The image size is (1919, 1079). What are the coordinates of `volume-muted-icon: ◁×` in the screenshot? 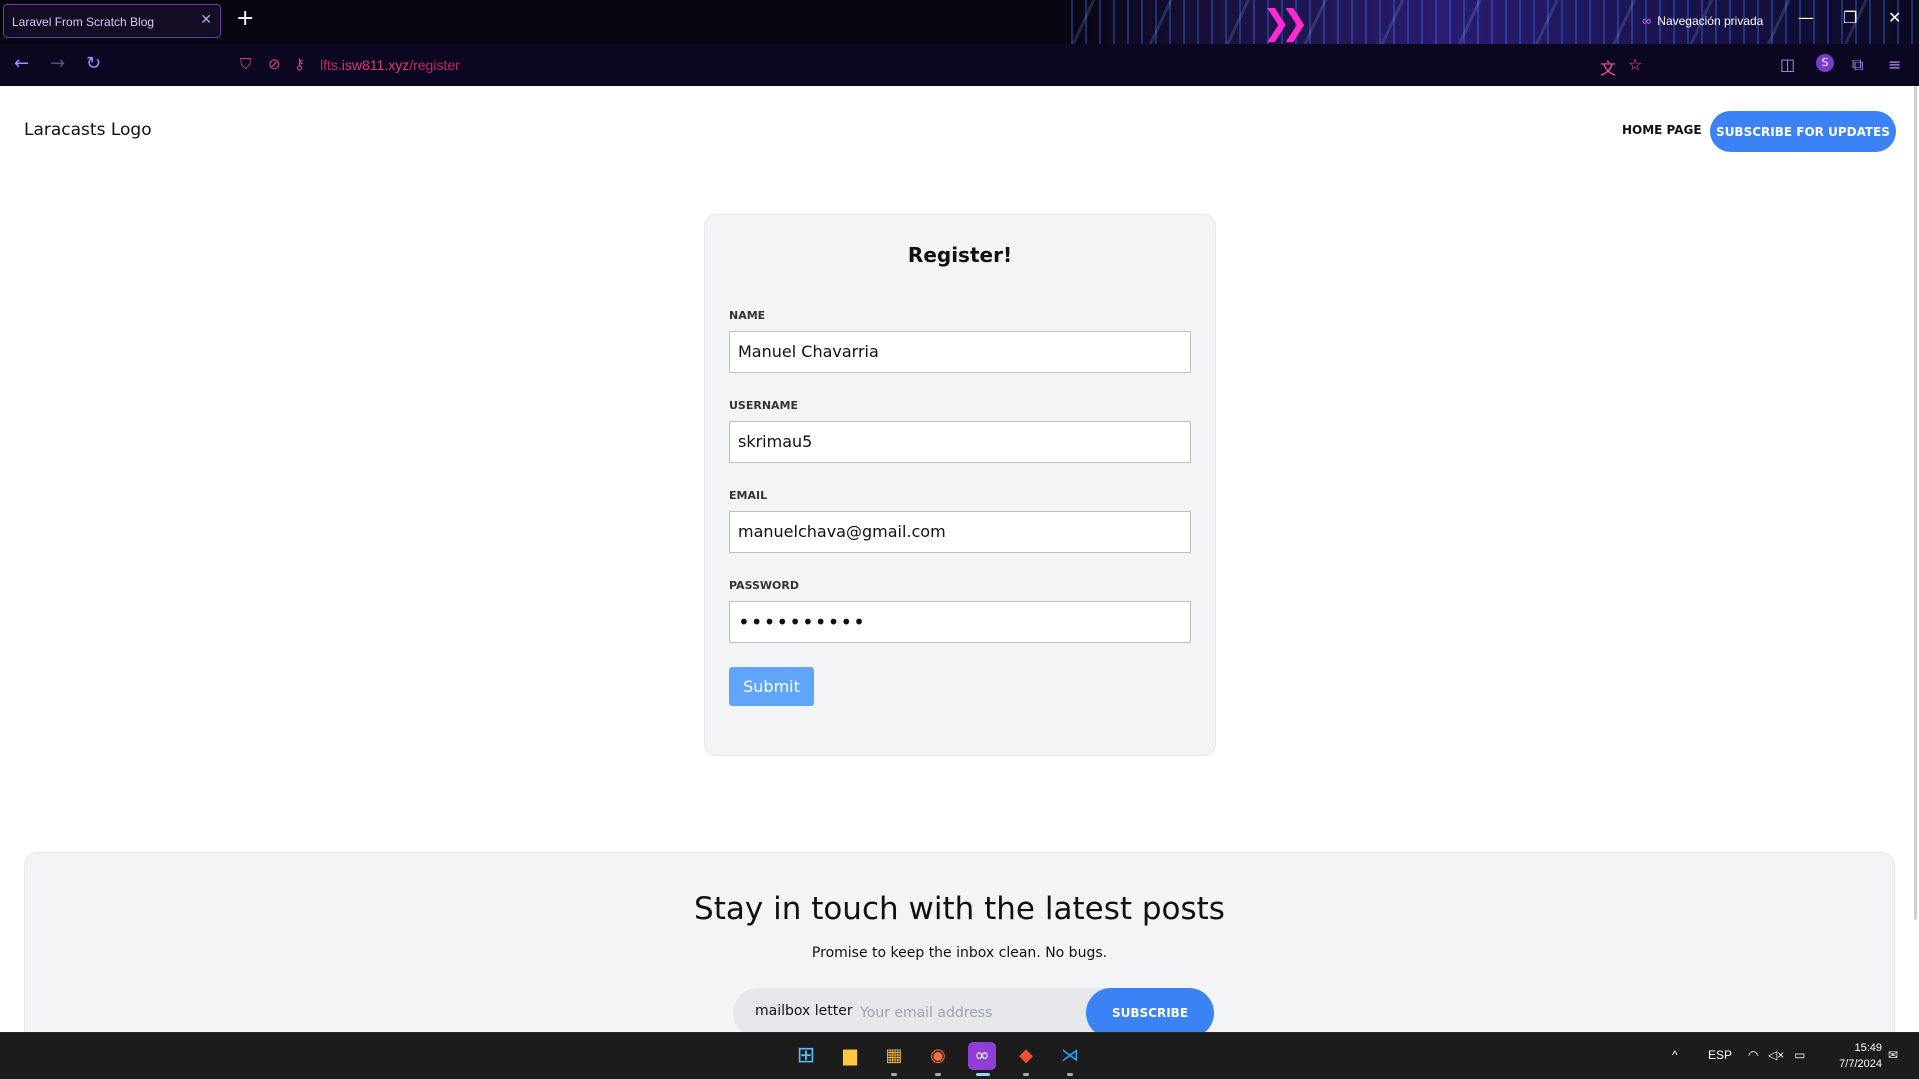 It's located at (1776, 1055).